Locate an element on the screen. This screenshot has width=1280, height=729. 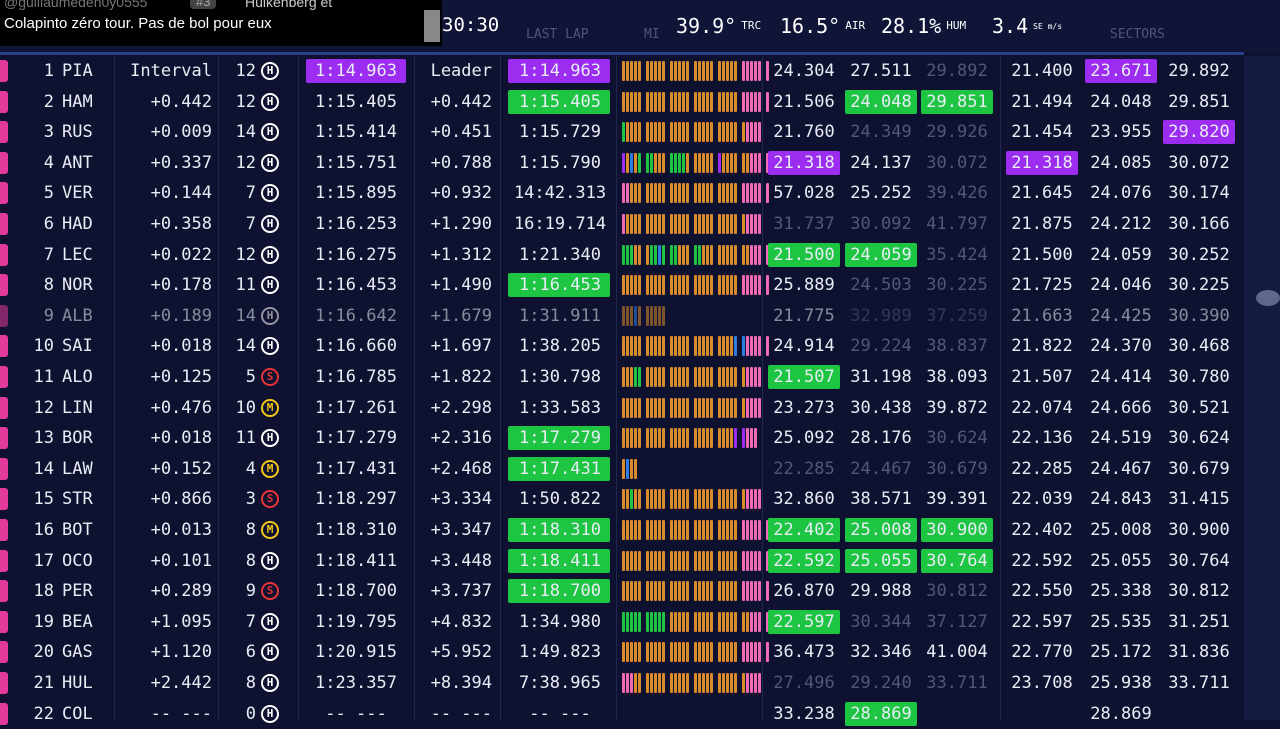
driver-code: LIN is located at coordinates (77, 407).